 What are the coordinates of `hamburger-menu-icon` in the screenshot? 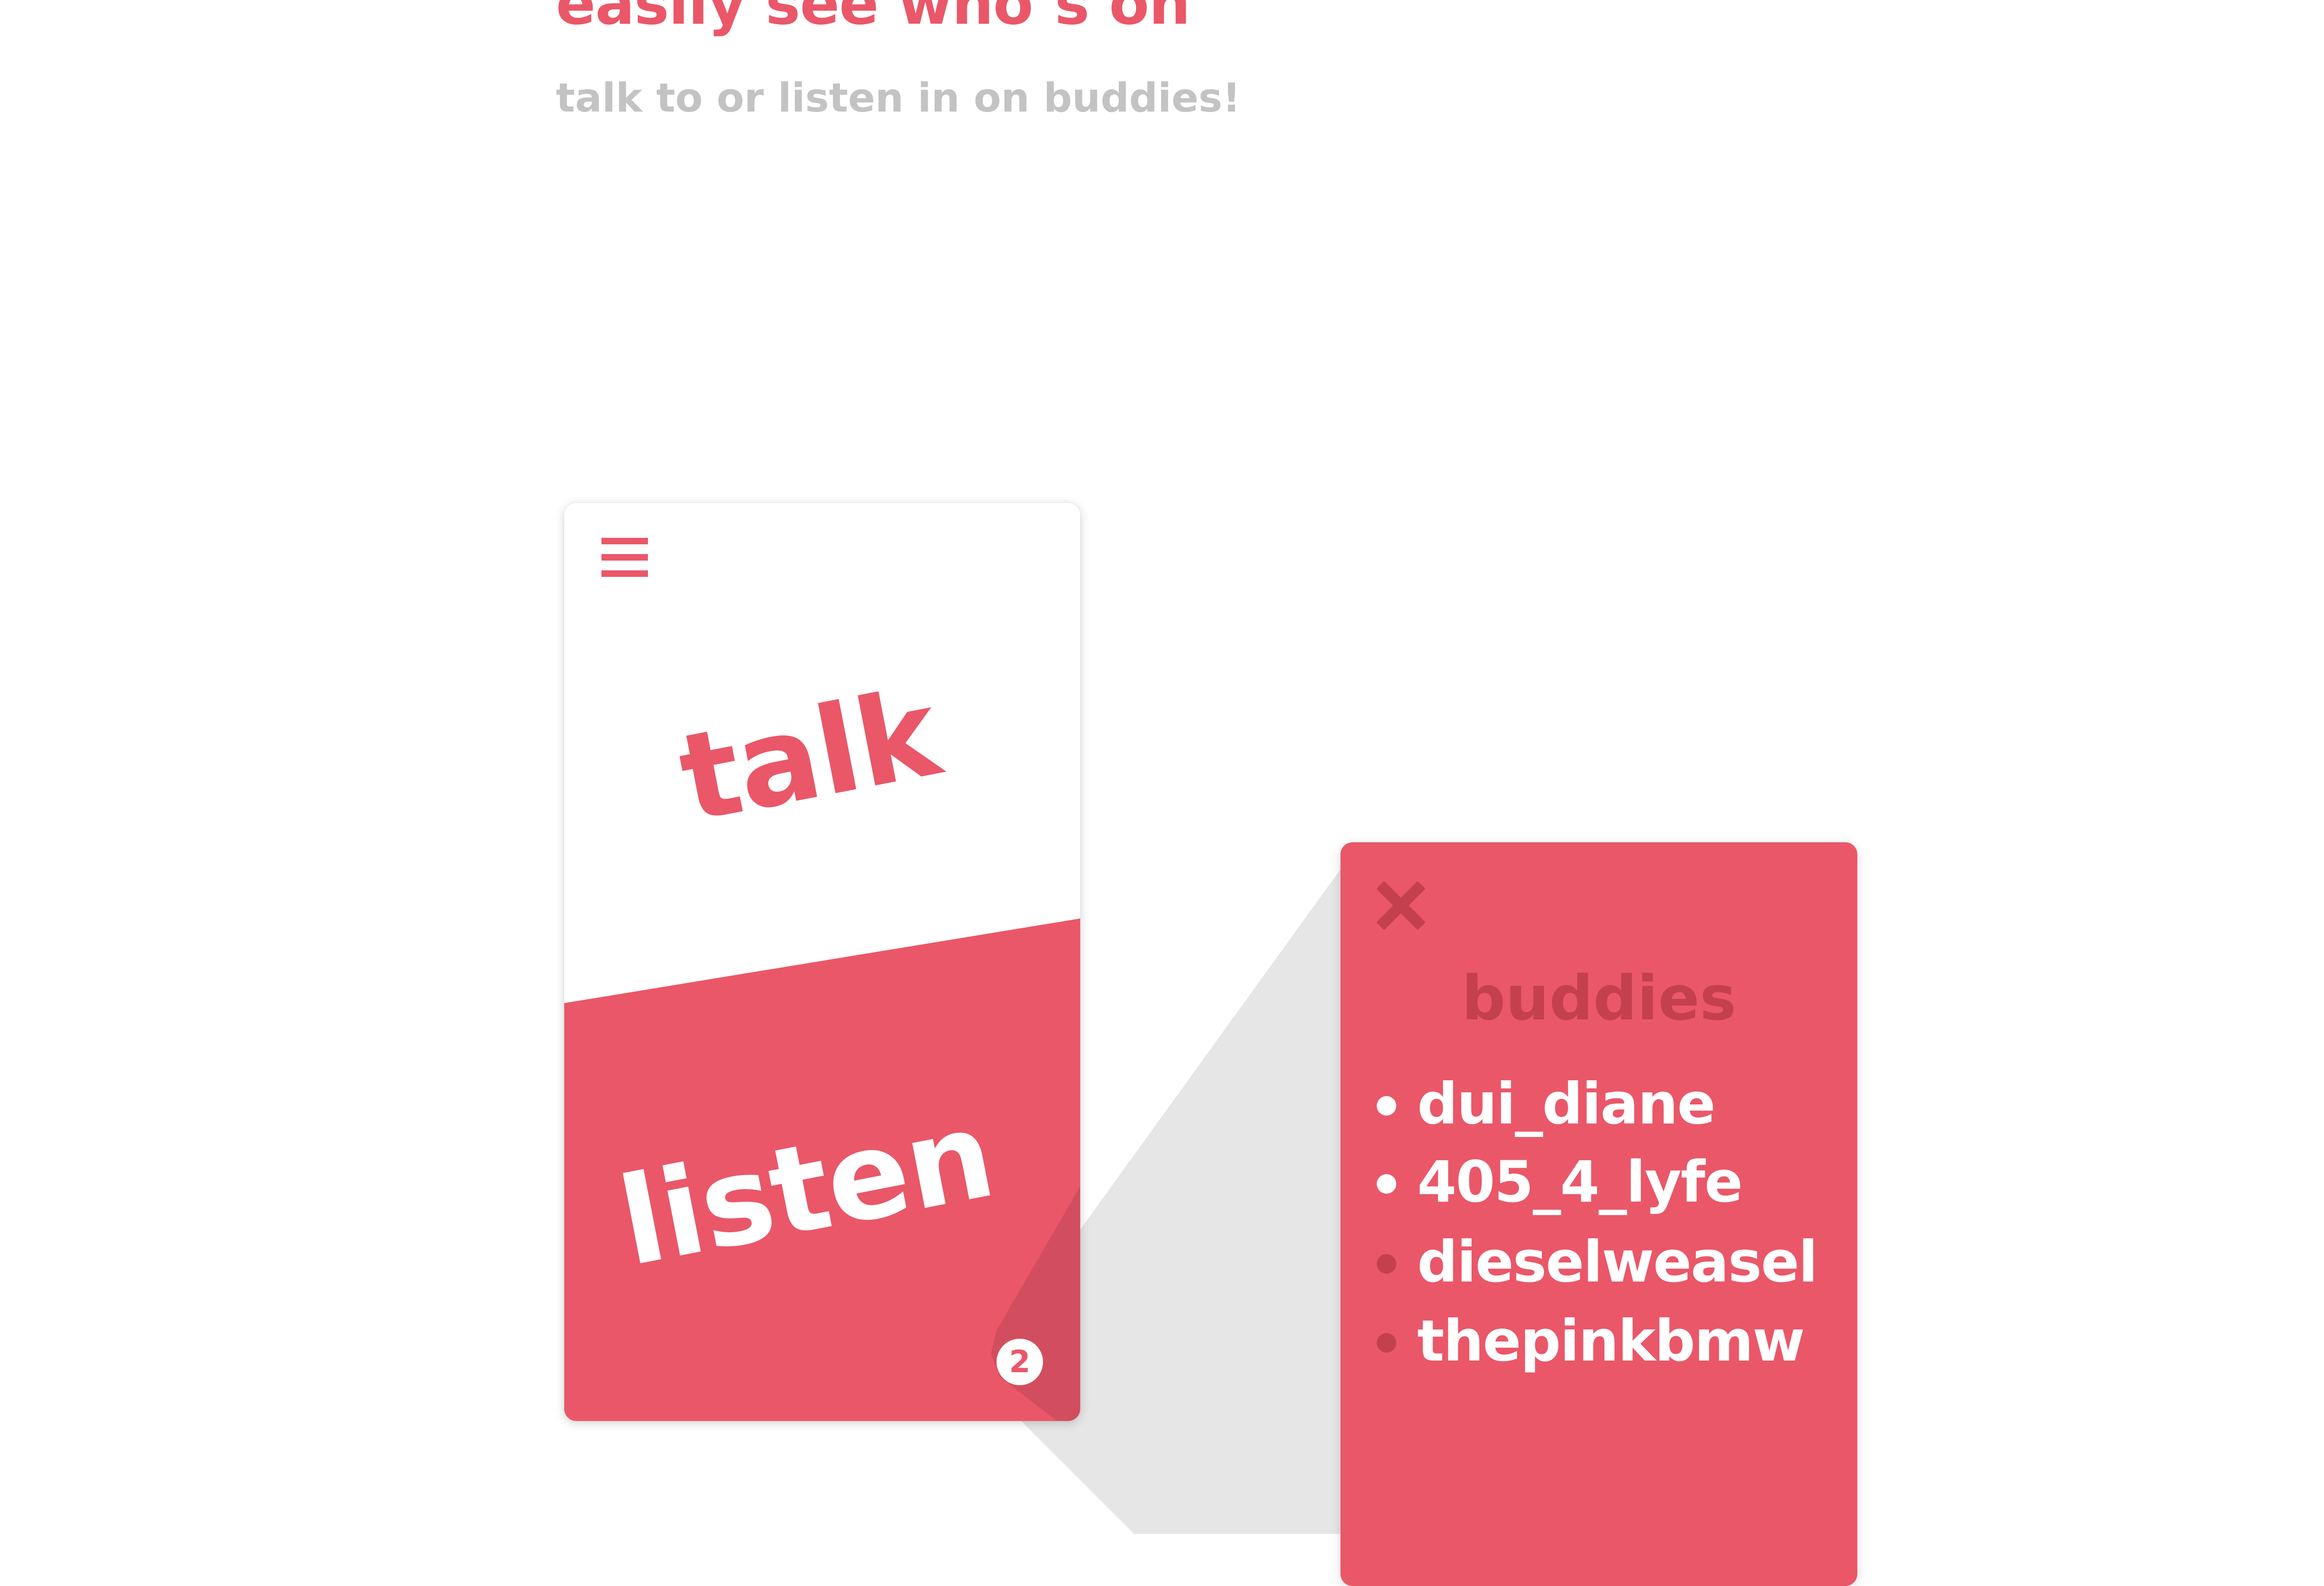 It's located at (624, 559).